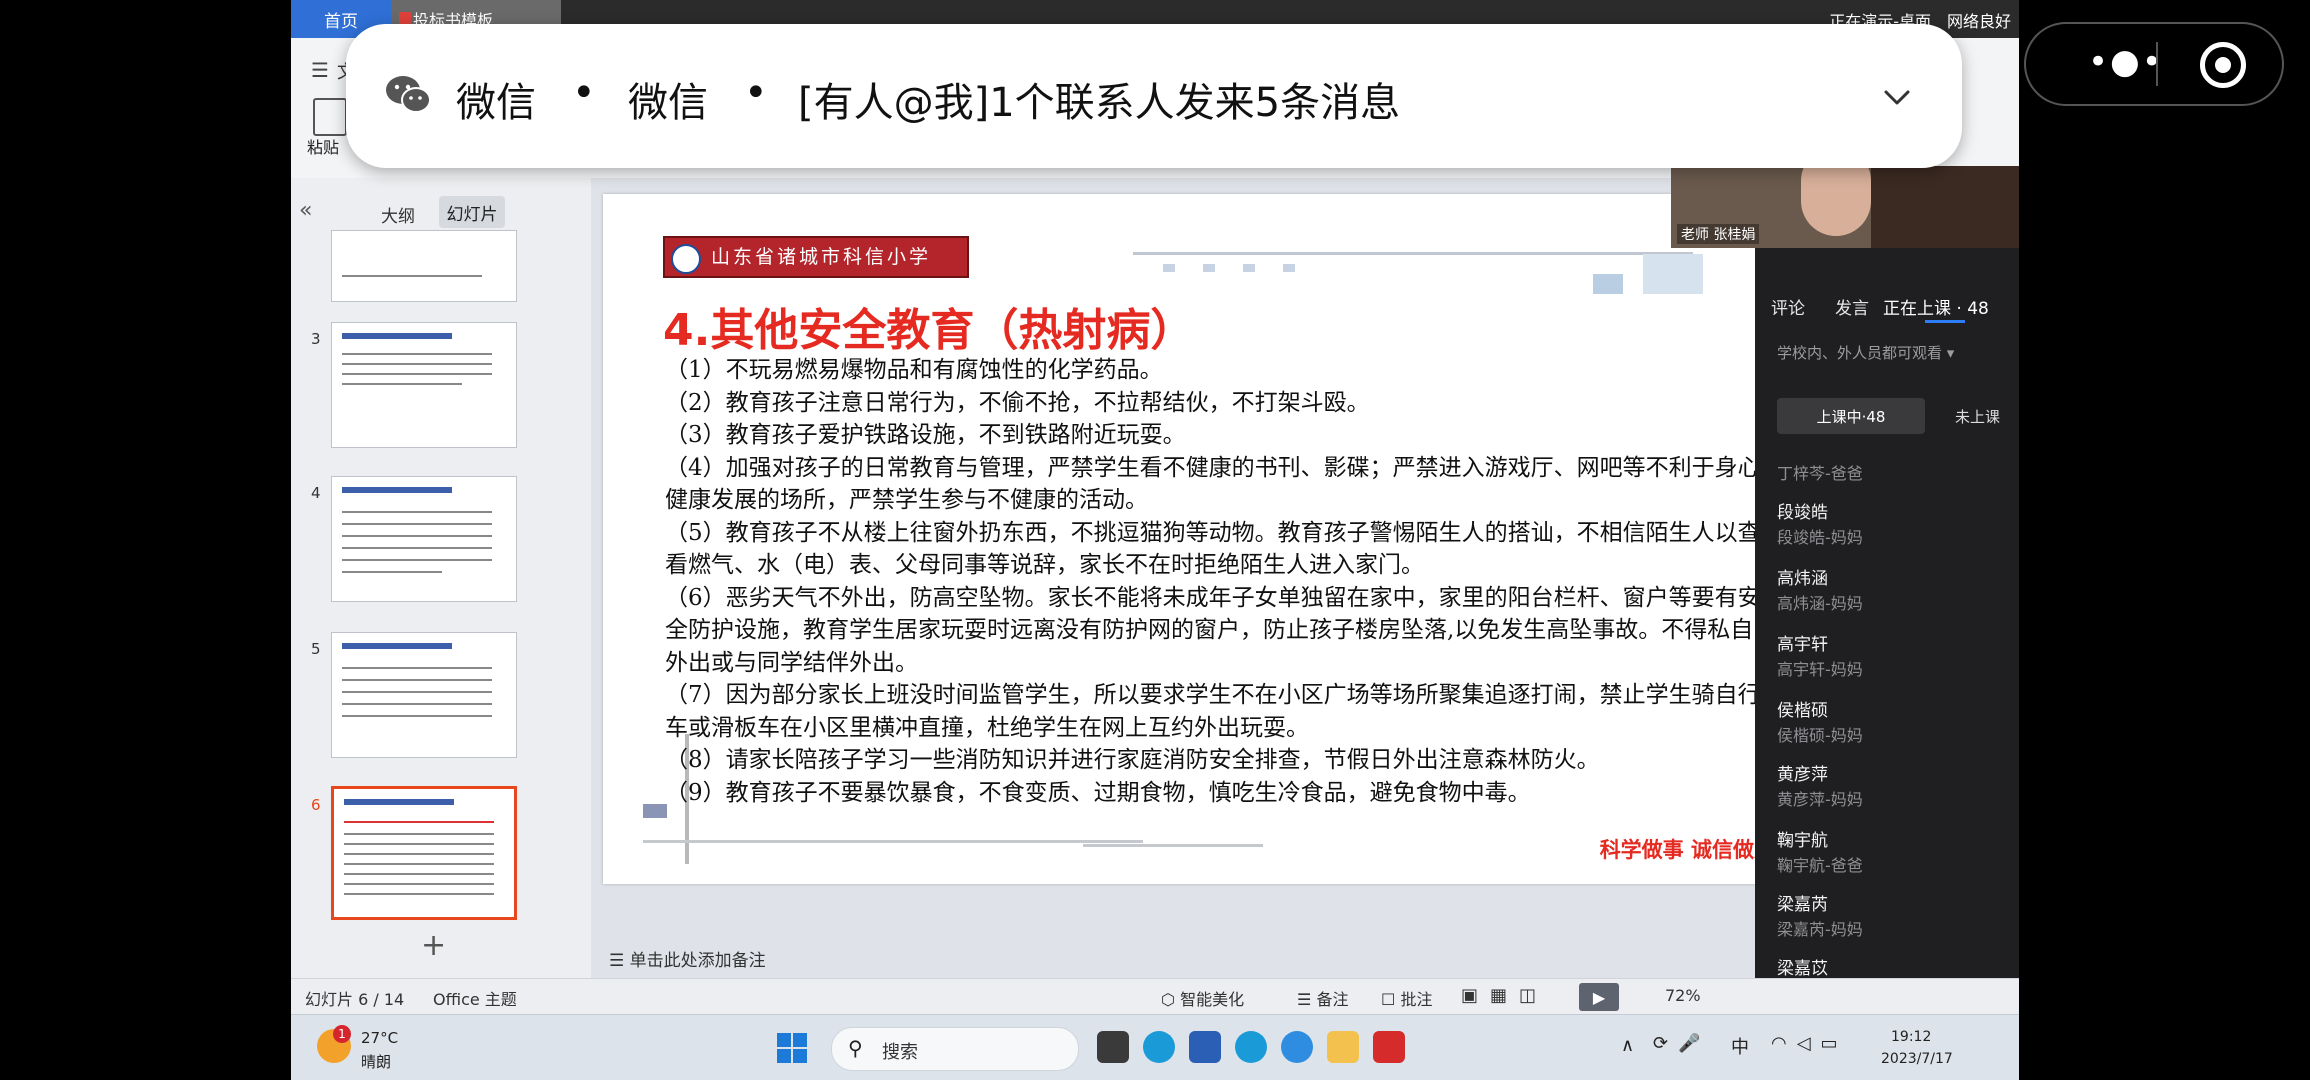  What do you see at coordinates (316, 805) in the screenshot?
I see `slide-number: 6` at bounding box center [316, 805].